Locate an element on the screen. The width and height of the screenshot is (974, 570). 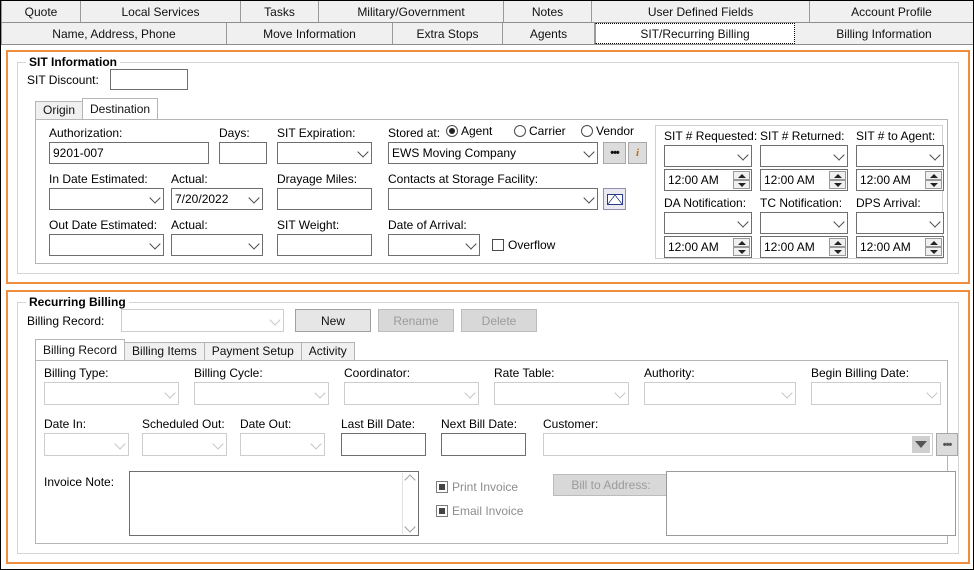
new-button: New is located at coordinates (333, 320).